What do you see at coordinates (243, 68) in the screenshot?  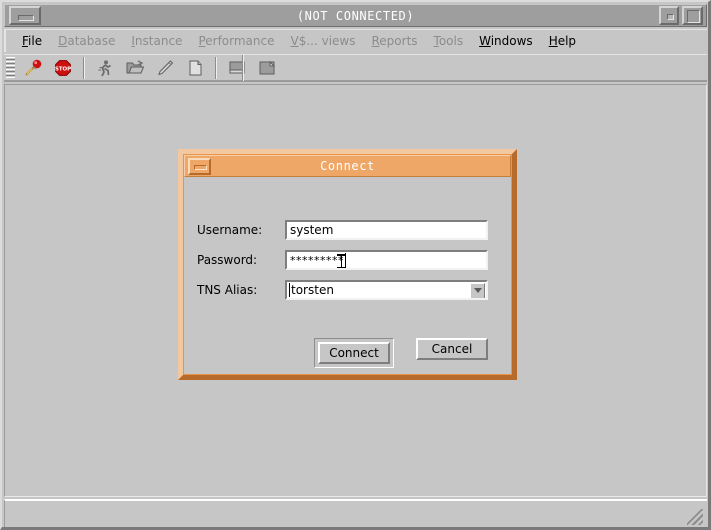 I see `toolbar-end-separator` at bounding box center [243, 68].